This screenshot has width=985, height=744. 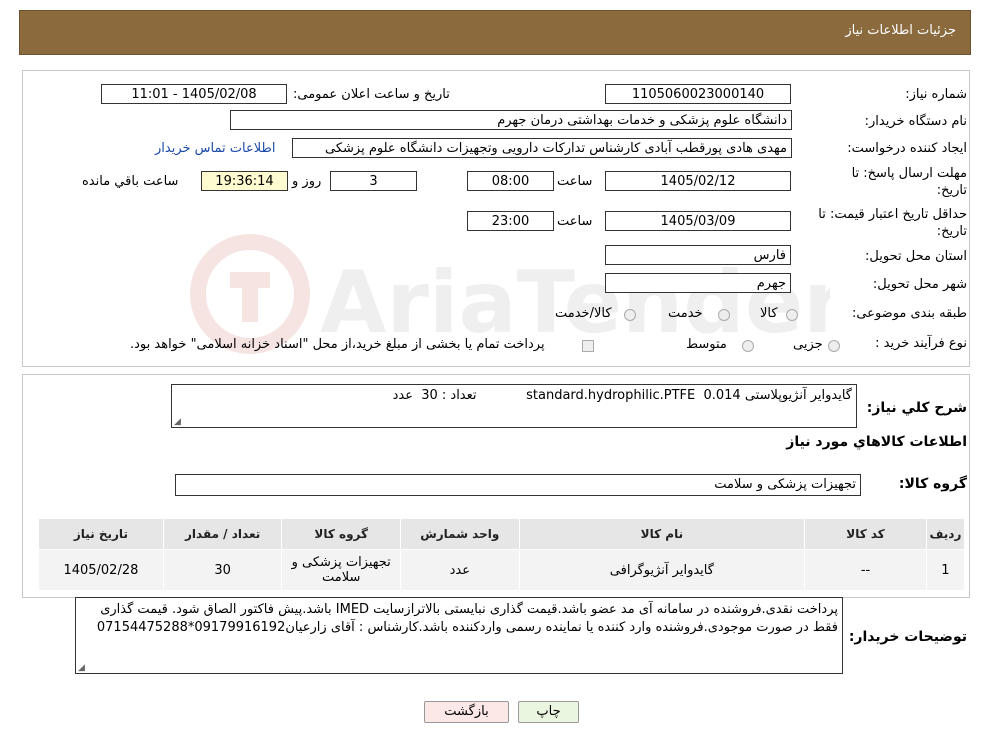 I want to click on group-field: تجهیزات پزشکی و سلامت, so click(x=518, y=485).